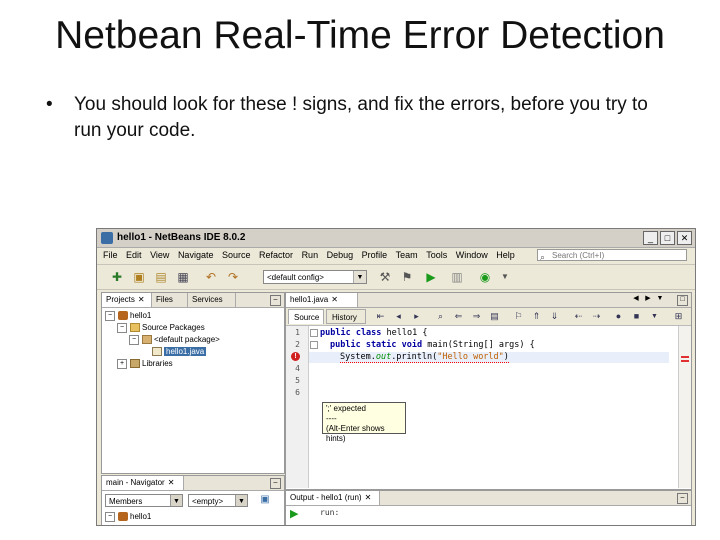 Image resolution: width=720 pixels, height=540 pixels. I want to click on menu-run: Run, so click(310, 255).